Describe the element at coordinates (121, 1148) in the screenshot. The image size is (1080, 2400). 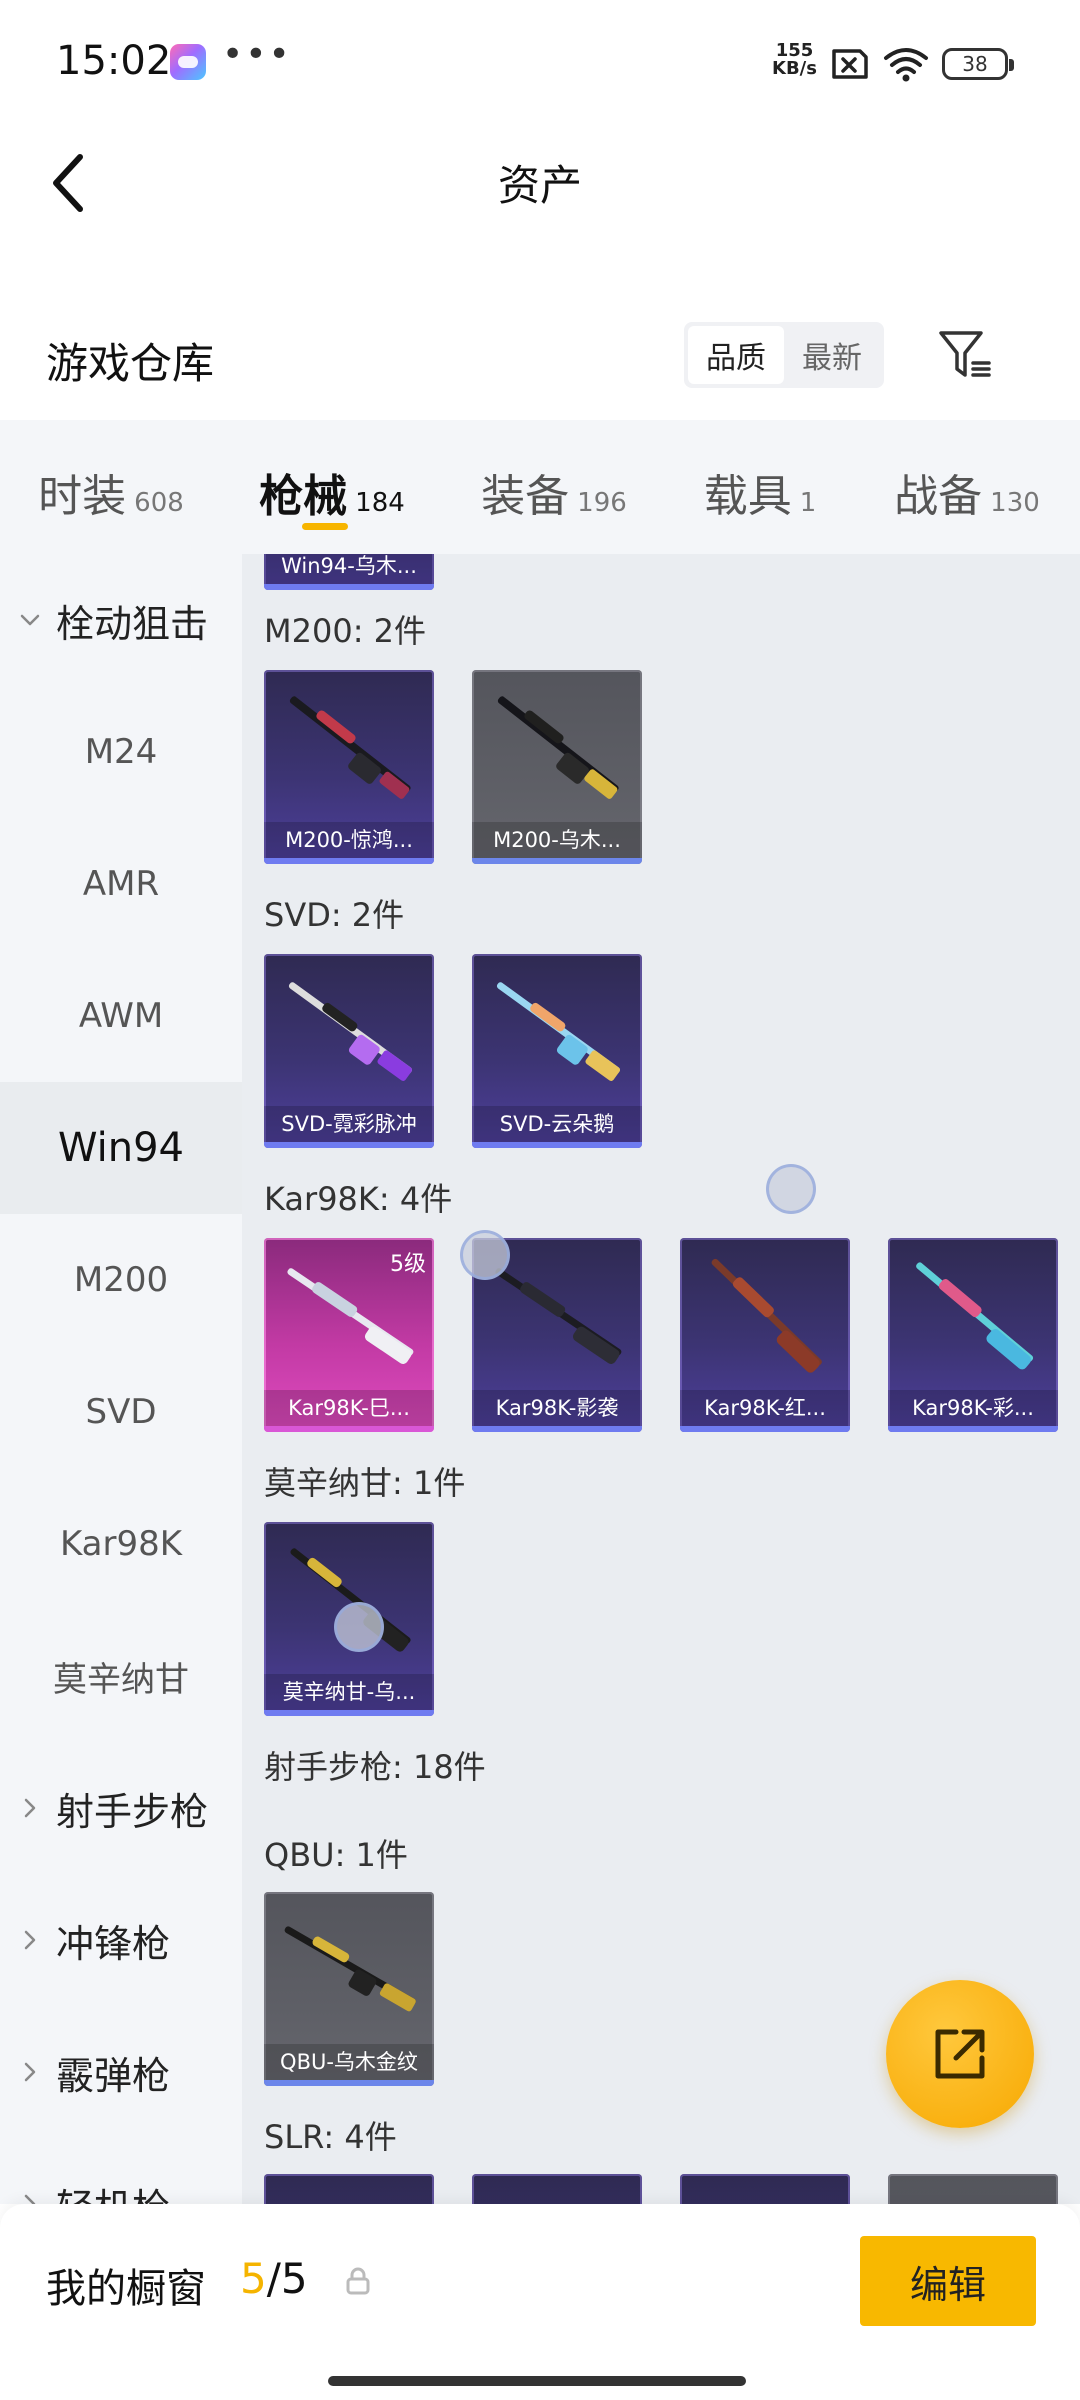
I see `sidebar-item-win94: Win94` at that location.